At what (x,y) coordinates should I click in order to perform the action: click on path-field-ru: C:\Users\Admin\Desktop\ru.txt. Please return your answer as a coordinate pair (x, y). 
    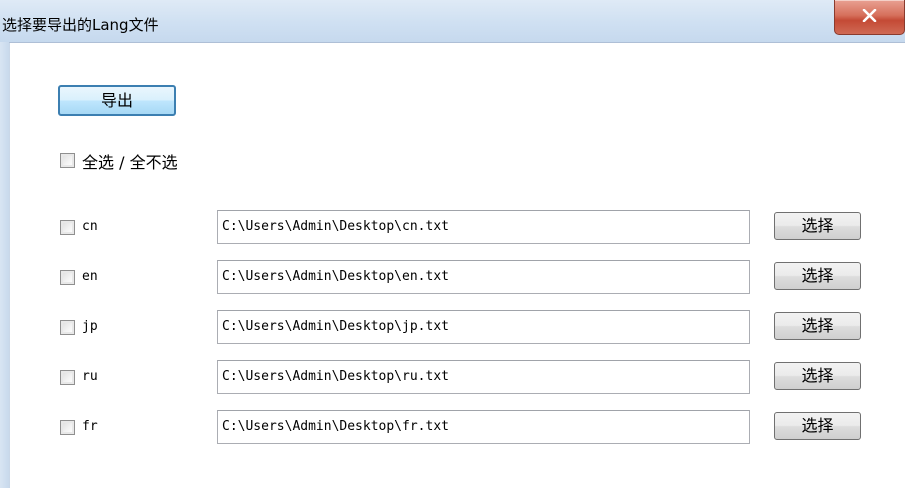
    Looking at the image, I should click on (483, 377).